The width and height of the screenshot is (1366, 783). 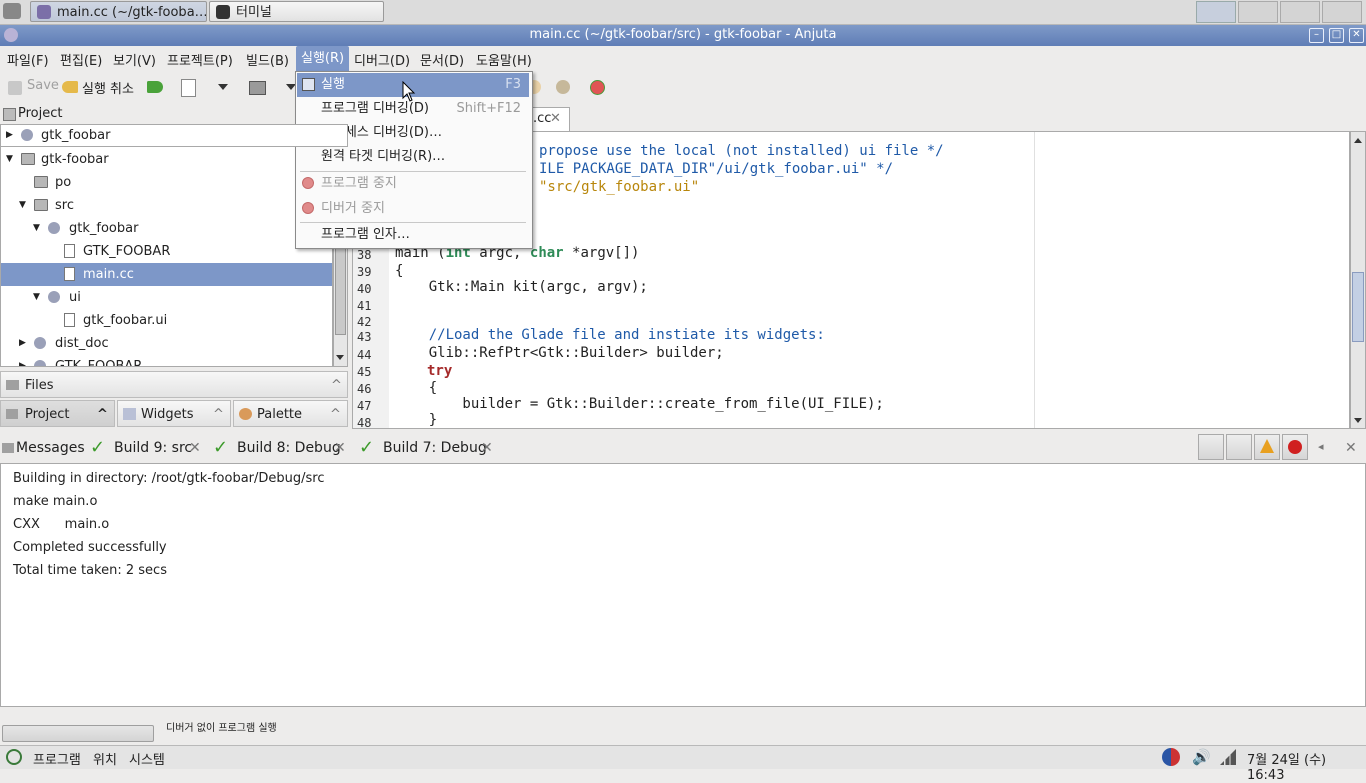 I want to click on new-file-icon, so click(x=188, y=88).